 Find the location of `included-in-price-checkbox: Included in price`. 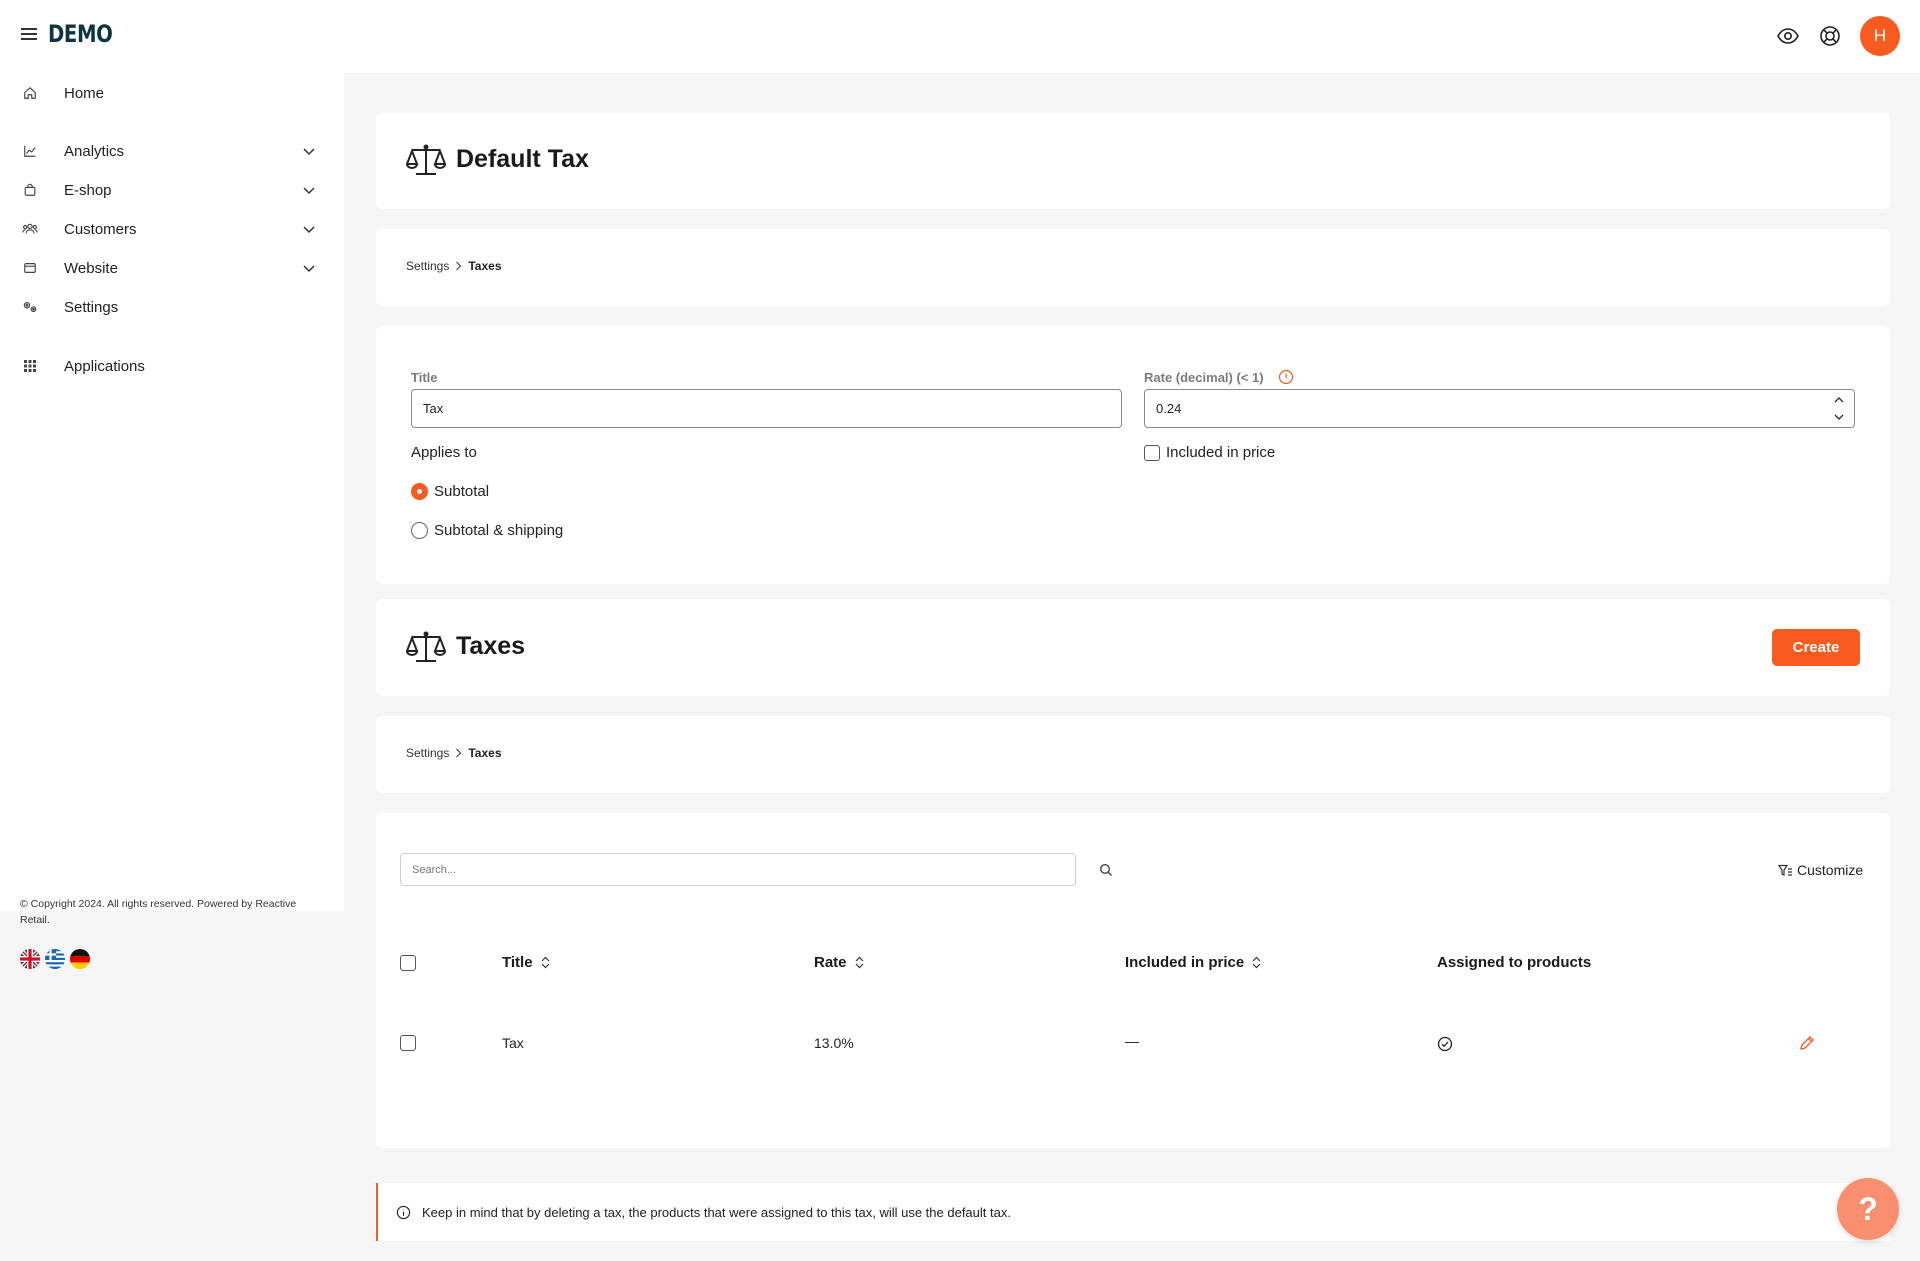

included-in-price-checkbox: Included in price is located at coordinates (1209, 452).